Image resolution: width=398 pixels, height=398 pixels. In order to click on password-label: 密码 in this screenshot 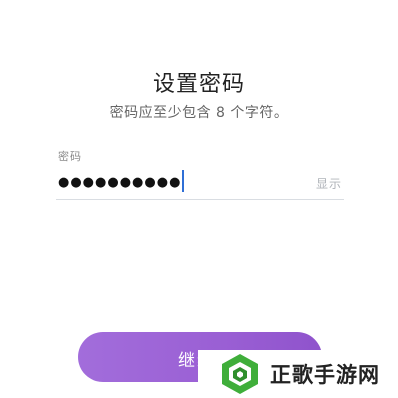, I will do `click(70, 156)`.